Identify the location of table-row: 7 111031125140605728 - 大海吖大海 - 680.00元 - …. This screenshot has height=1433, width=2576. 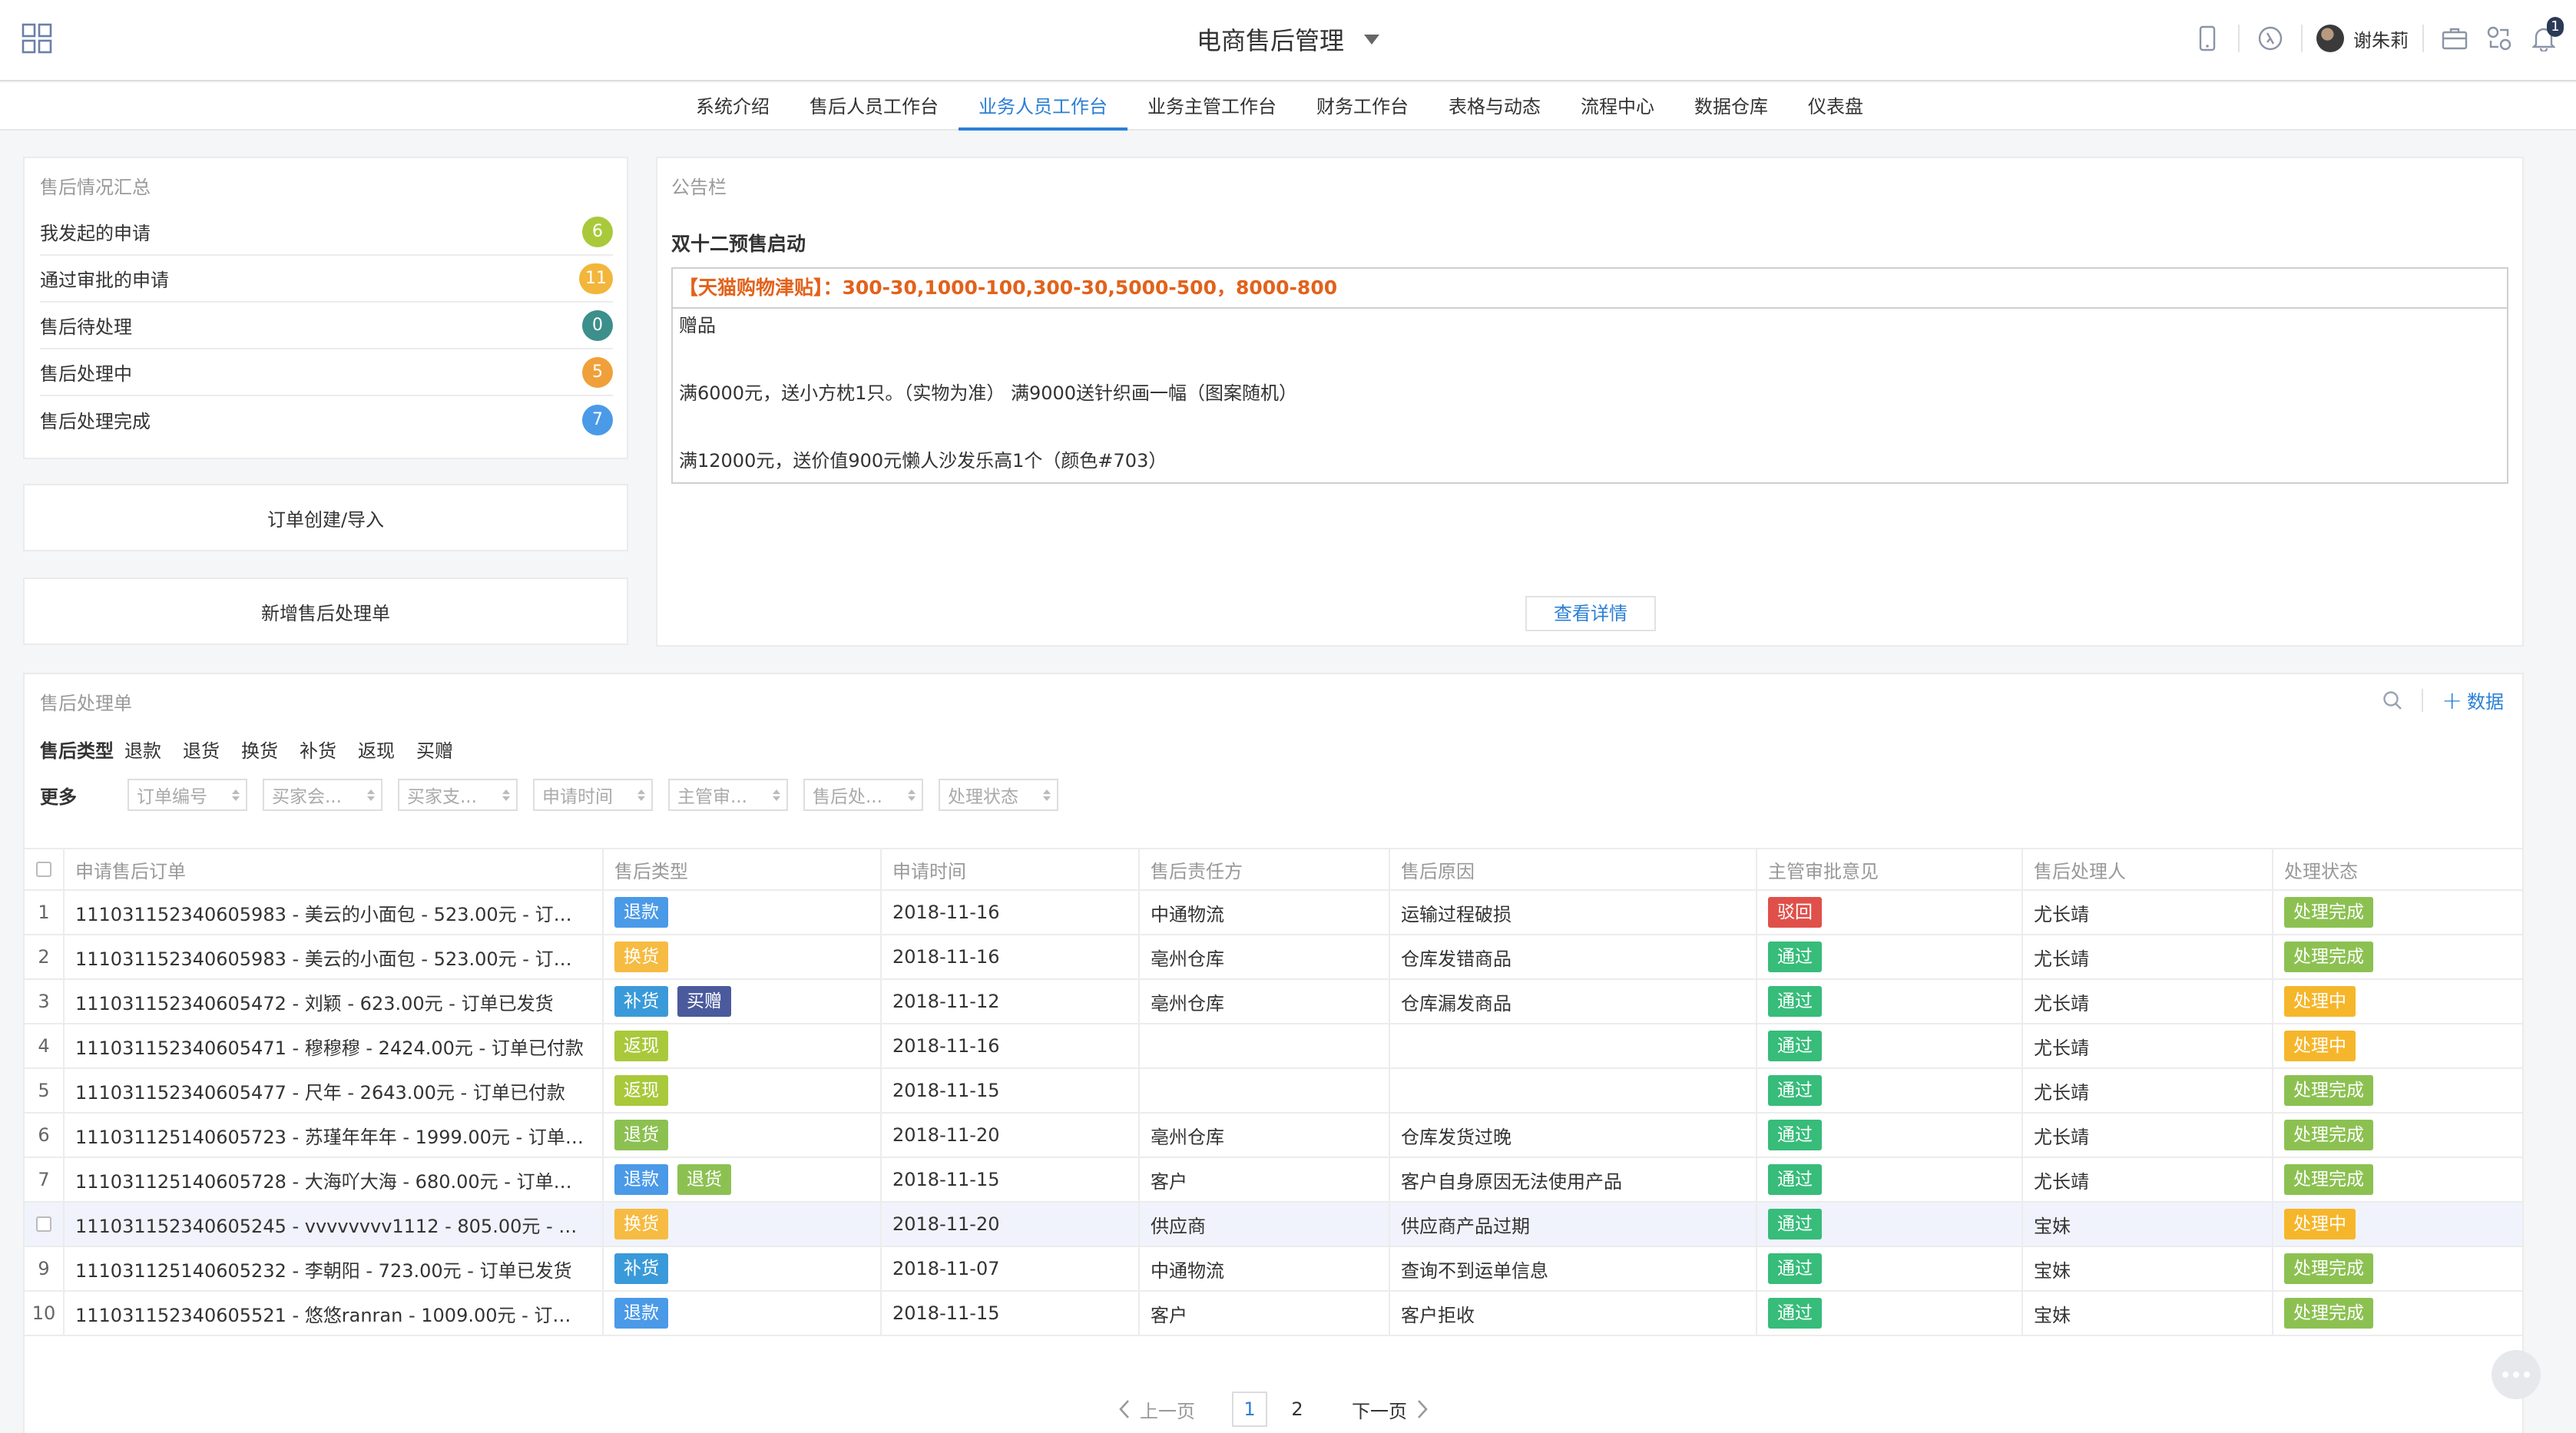
(1273, 1180).